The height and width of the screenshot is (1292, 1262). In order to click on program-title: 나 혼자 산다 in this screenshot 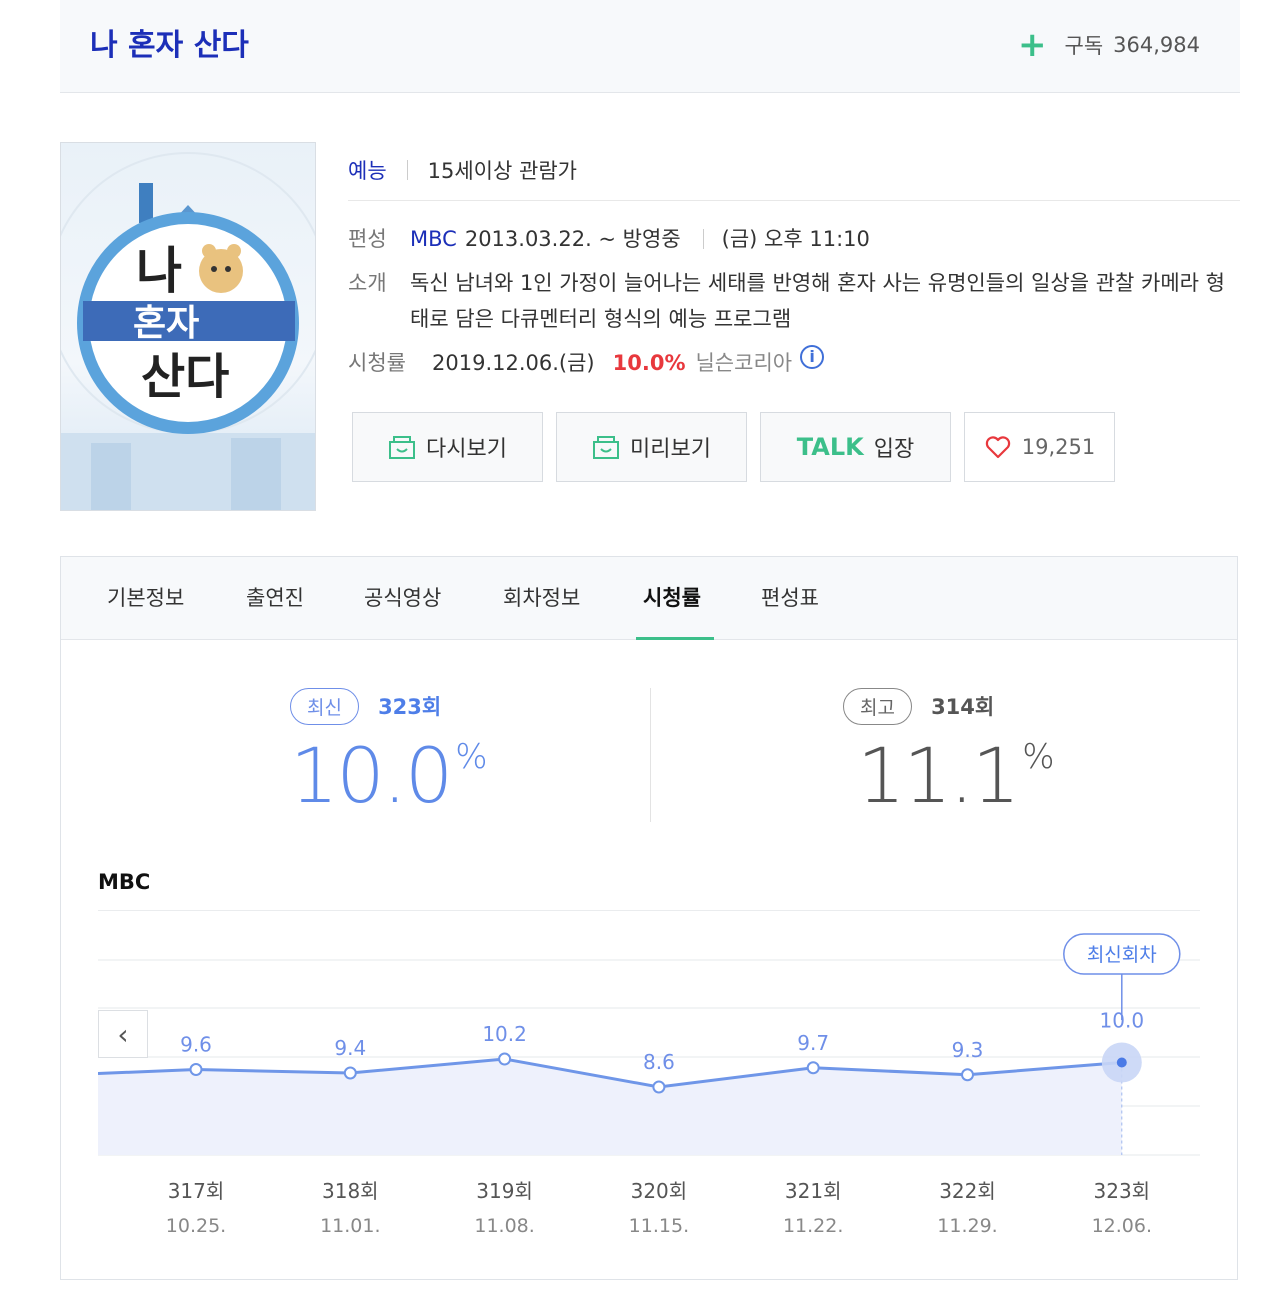, I will do `click(169, 42)`.